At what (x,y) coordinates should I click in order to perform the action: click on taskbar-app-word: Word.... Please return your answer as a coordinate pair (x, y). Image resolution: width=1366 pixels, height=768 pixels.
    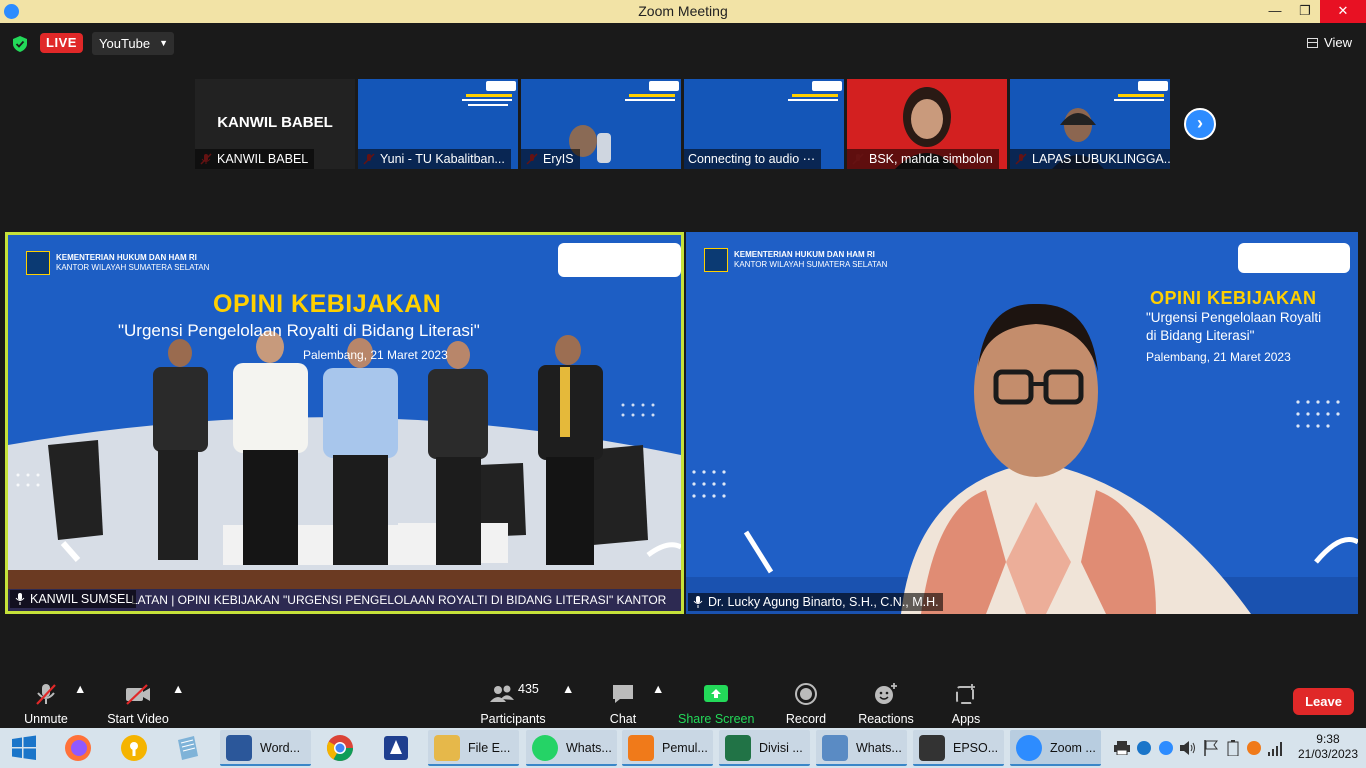
    Looking at the image, I should click on (265, 748).